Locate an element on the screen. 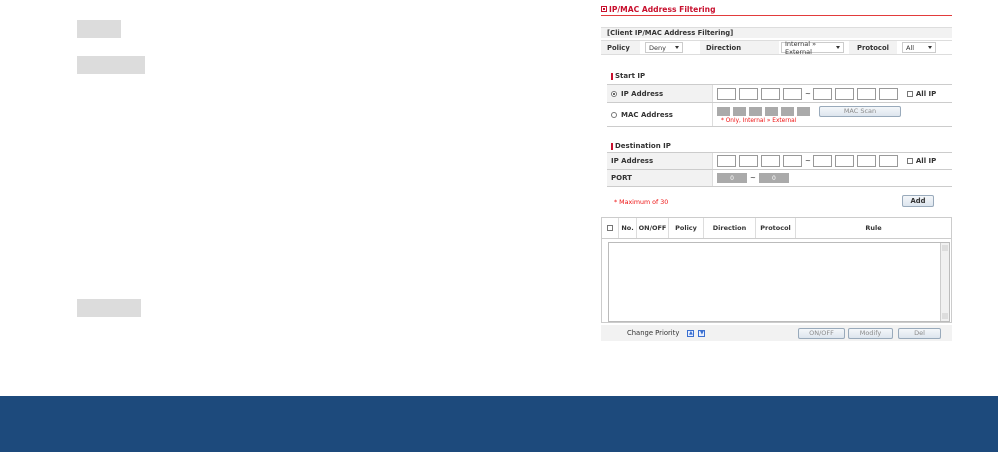 Image resolution: width=998 pixels, height=452 pixels. policy-select-value: Deny is located at coordinates (657, 47).